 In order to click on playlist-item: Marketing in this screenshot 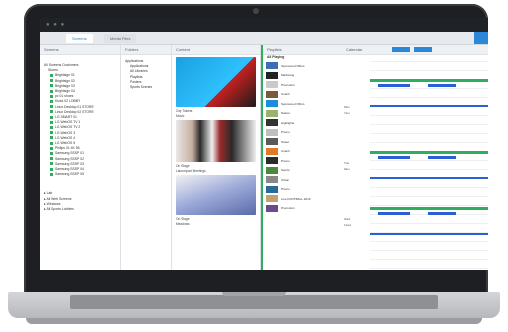, I will do `click(303, 75)`.